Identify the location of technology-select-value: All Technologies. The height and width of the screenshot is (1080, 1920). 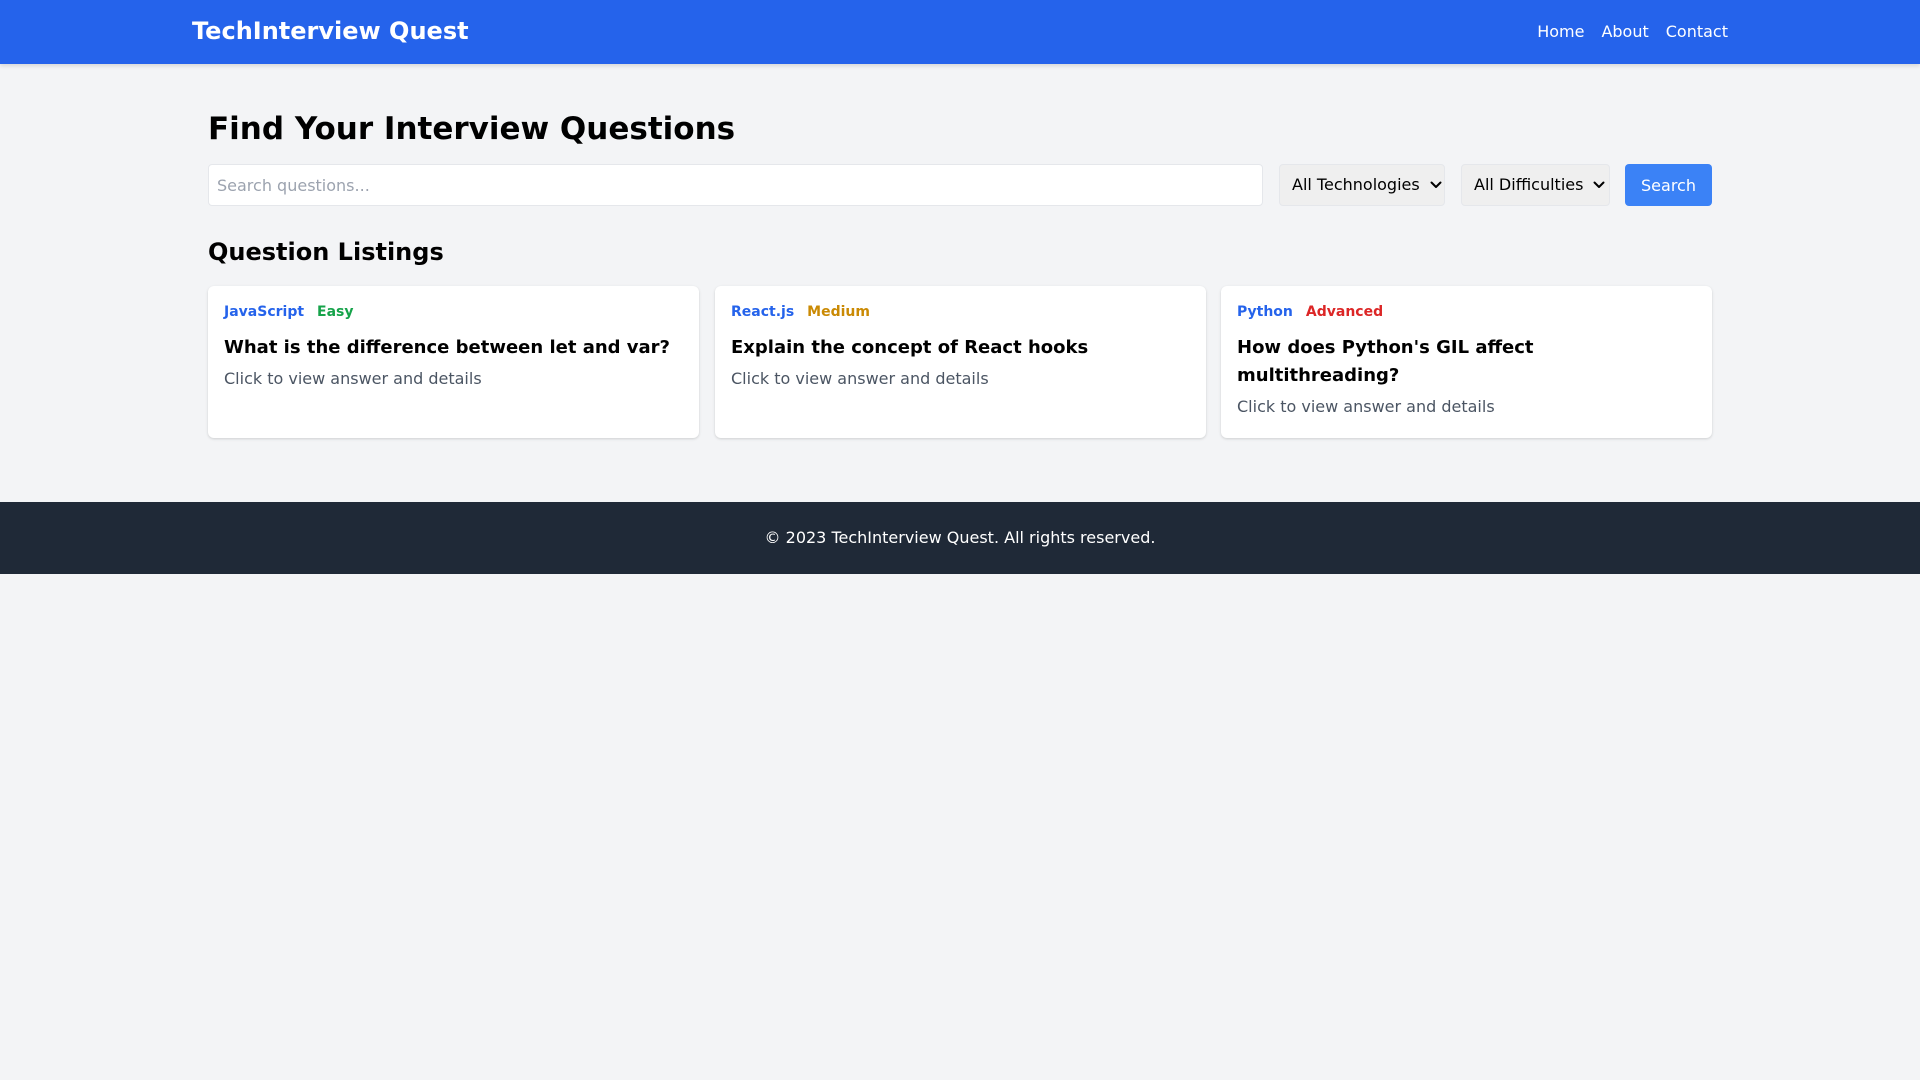
(1356, 184).